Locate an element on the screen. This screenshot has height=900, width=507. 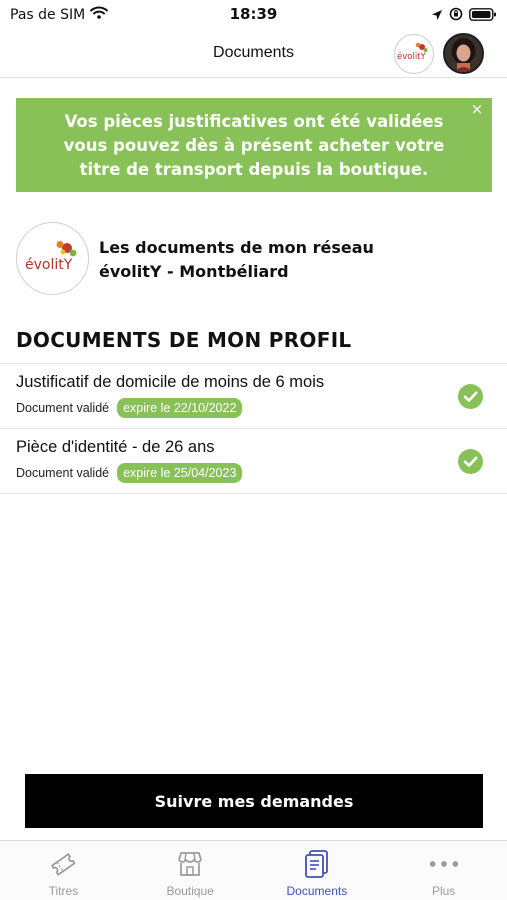
tab-titres: Titres is located at coordinates (63, 870).